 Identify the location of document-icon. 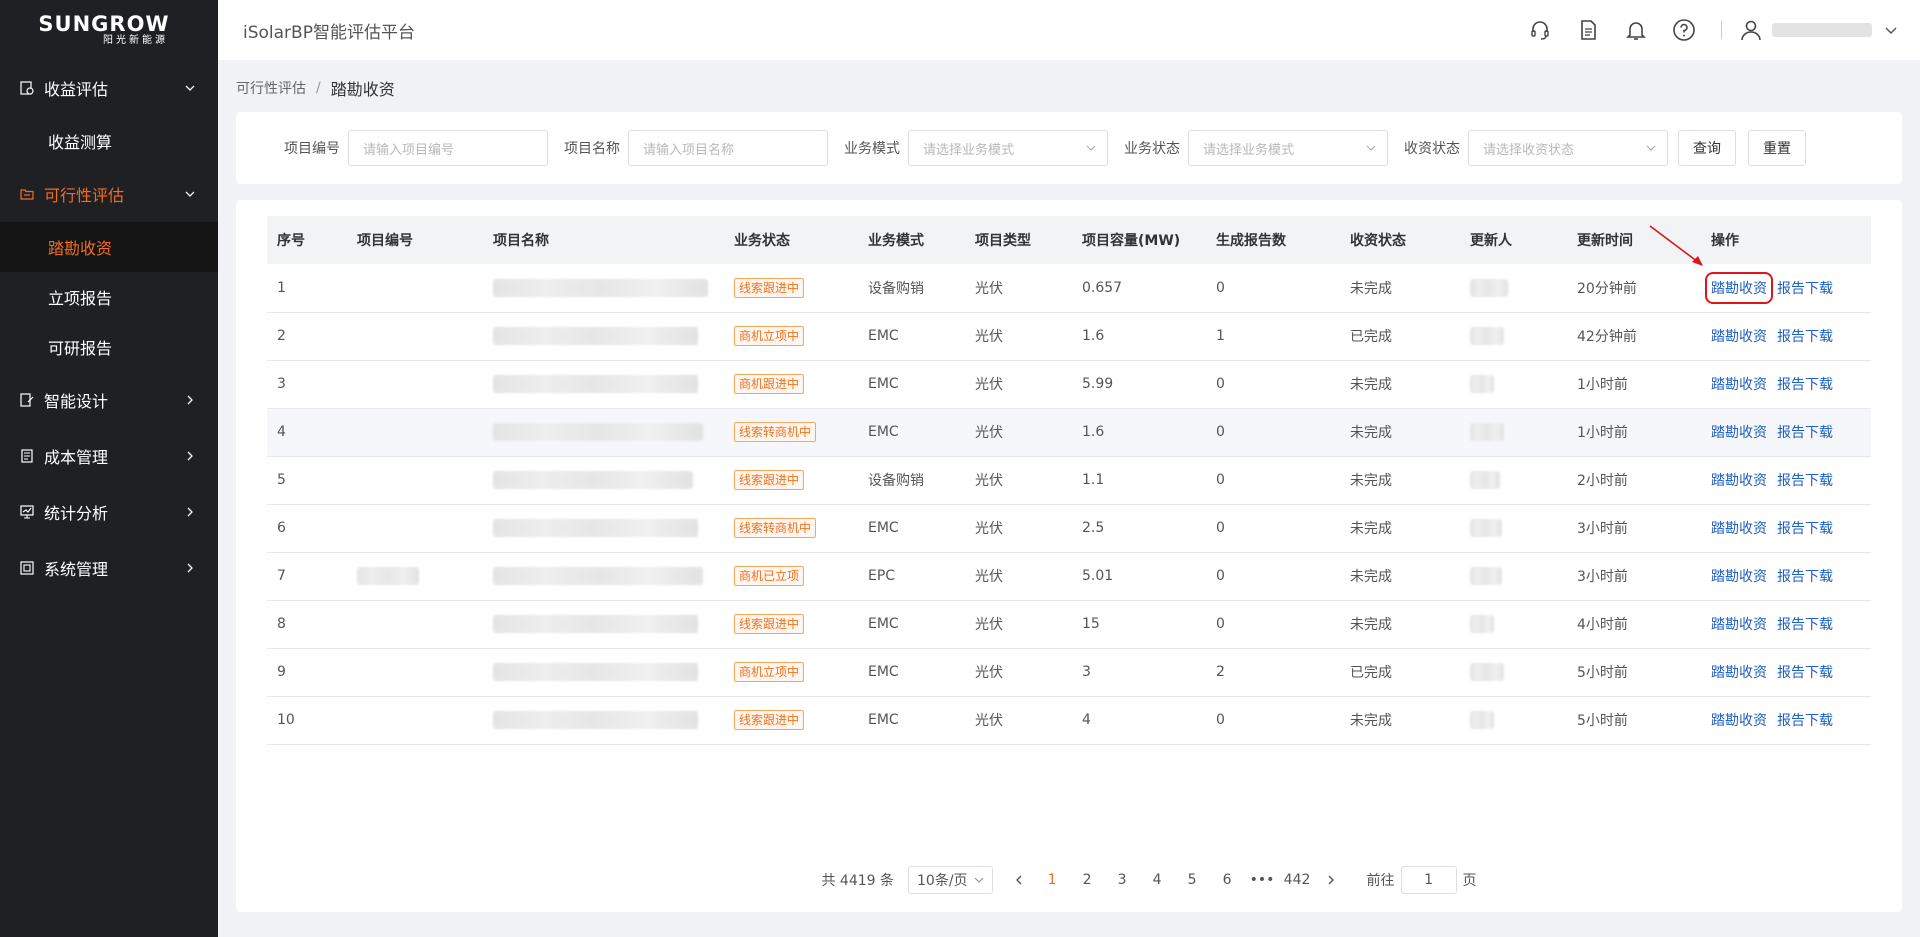
(1588, 30).